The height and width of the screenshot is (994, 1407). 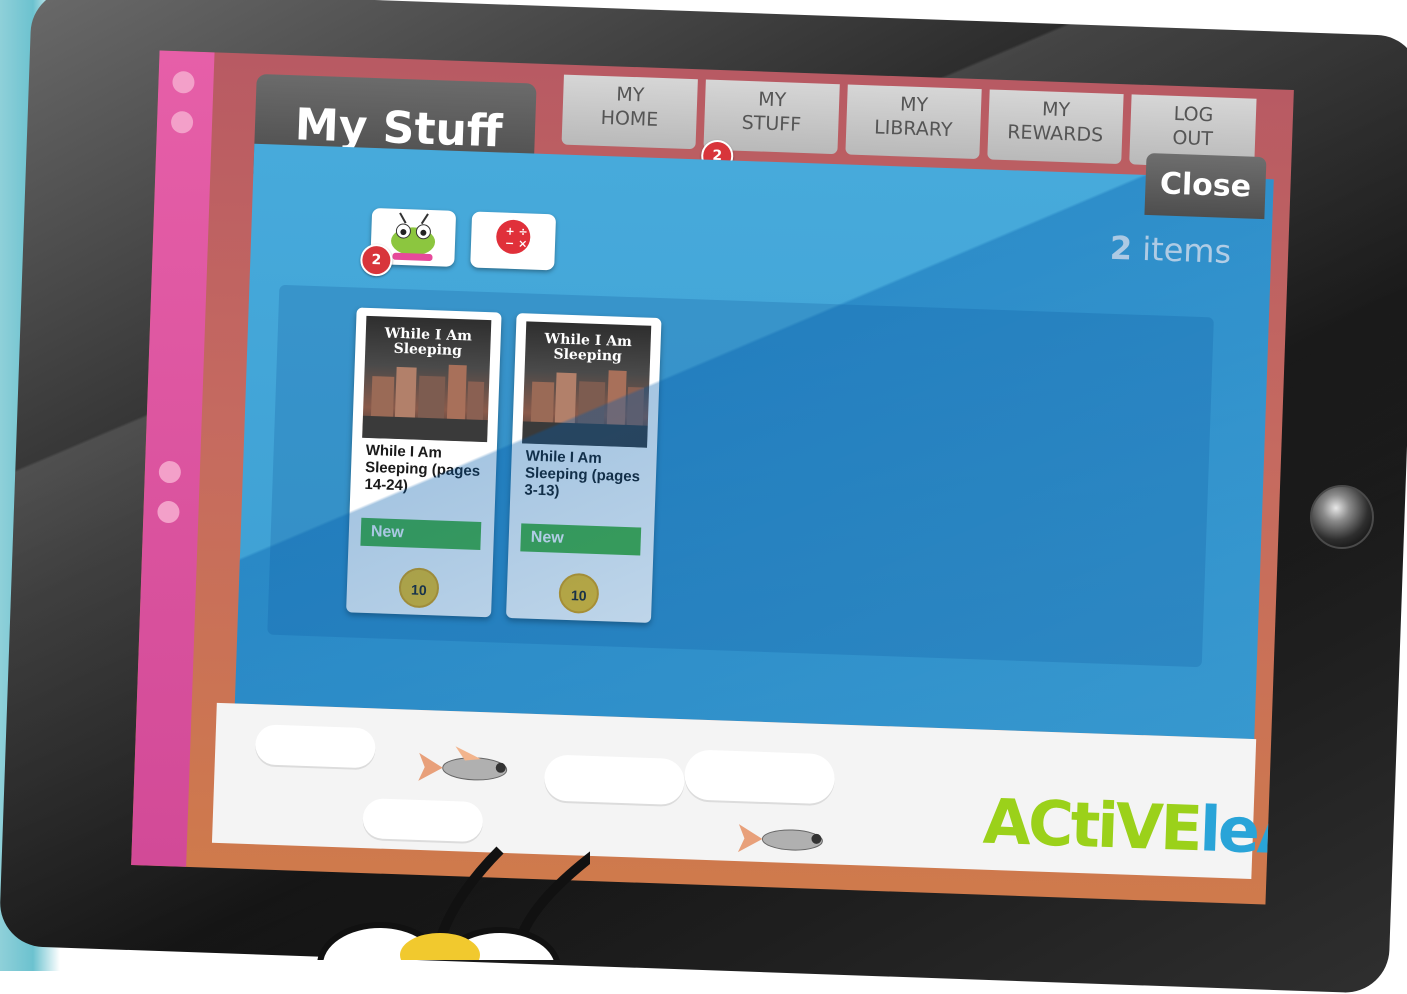 What do you see at coordinates (376, 260) in the screenshot?
I see `filter-count-badge: 2` at bounding box center [376, 260].